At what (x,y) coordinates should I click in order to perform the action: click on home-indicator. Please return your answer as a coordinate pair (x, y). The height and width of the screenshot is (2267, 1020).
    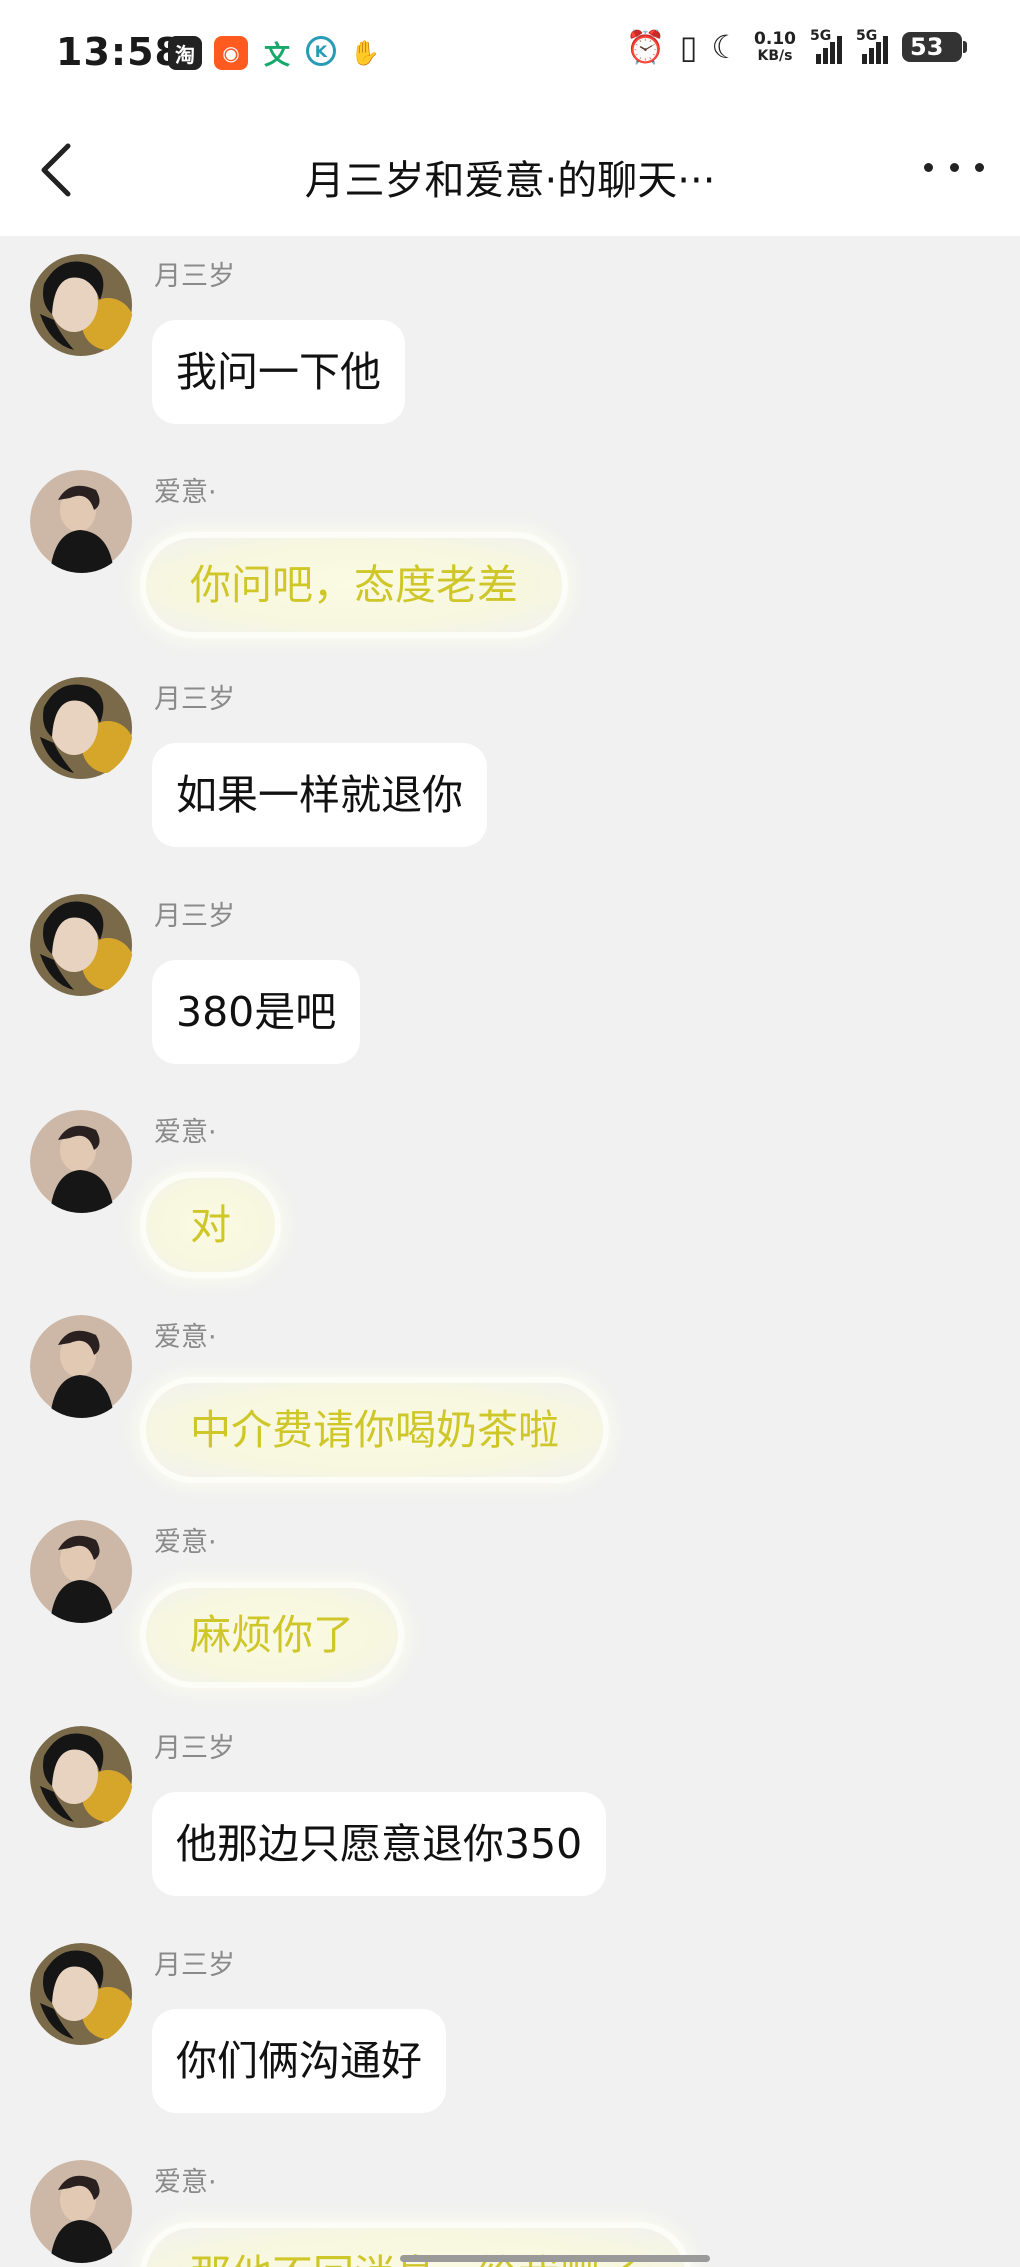
    Looking at the image, I should click on (555, 2258).